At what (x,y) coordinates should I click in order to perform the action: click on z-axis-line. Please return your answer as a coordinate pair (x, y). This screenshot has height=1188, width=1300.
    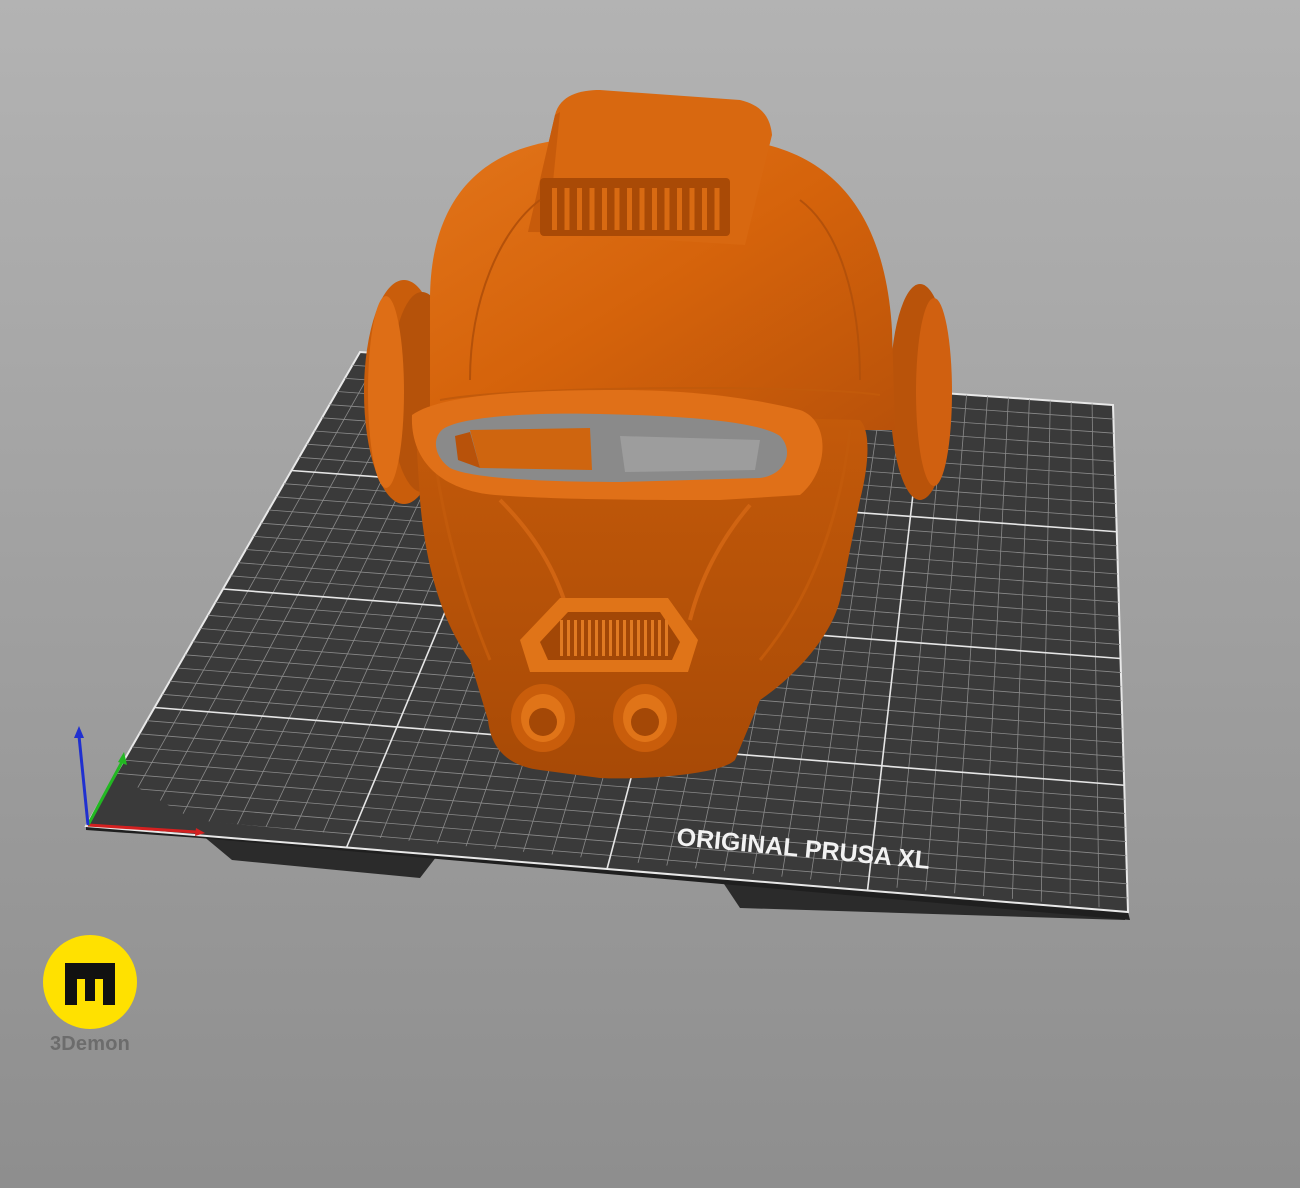
    Looking at the image, I should click on (83, 780).